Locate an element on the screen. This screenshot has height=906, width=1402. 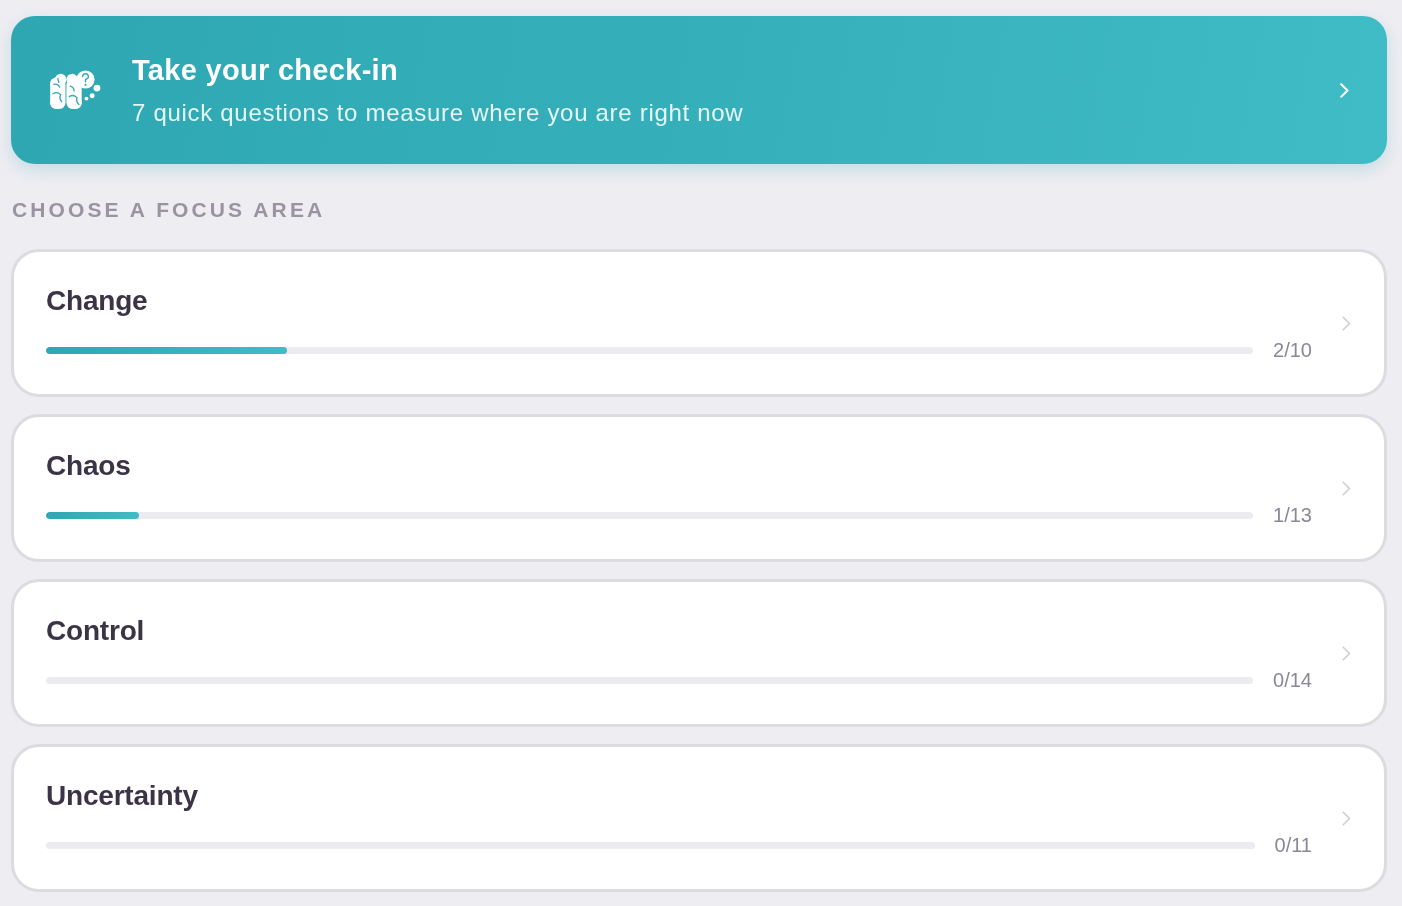
progress-count: 0/11 is located at coordinates (1293, 845).